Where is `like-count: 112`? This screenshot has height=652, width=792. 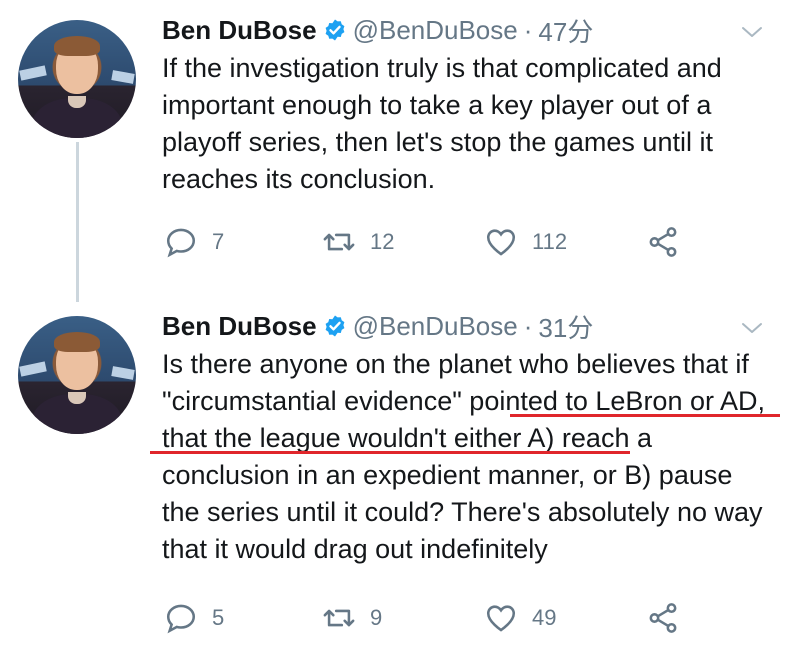
like-count: 112 is located at coordinates (550, 241).